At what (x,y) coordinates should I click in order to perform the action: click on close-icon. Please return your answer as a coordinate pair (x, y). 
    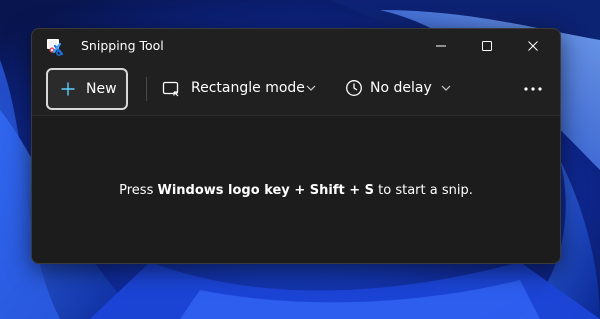
    Looking at the image, I should click on (533, 46).